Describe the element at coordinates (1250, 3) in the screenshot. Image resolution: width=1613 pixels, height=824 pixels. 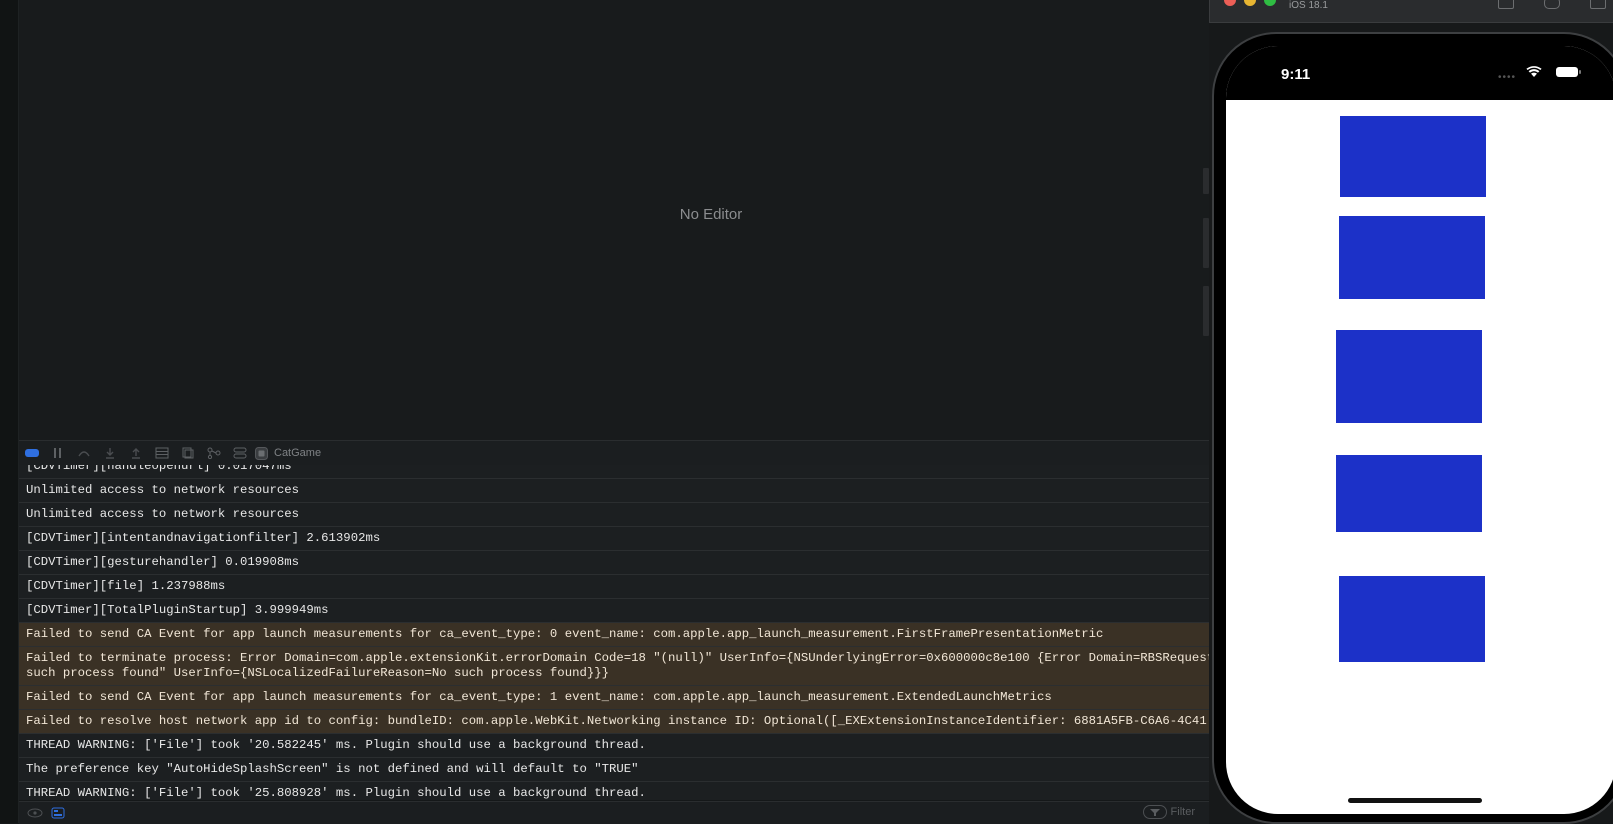
I see `minimize-window-button` at that location.